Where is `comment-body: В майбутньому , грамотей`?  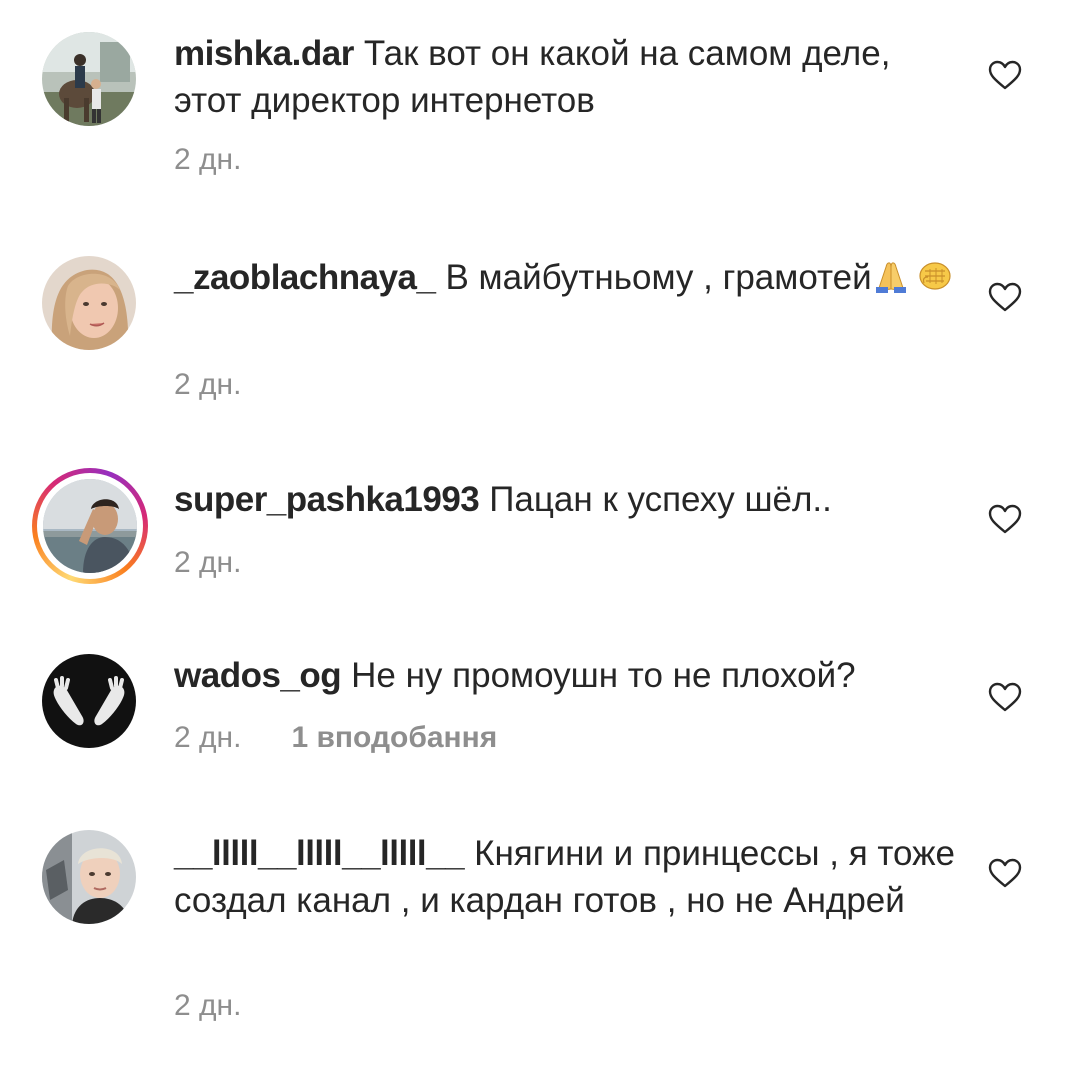 comment-body: В майбутньому , грамотей is located at coordinates (658, 277).